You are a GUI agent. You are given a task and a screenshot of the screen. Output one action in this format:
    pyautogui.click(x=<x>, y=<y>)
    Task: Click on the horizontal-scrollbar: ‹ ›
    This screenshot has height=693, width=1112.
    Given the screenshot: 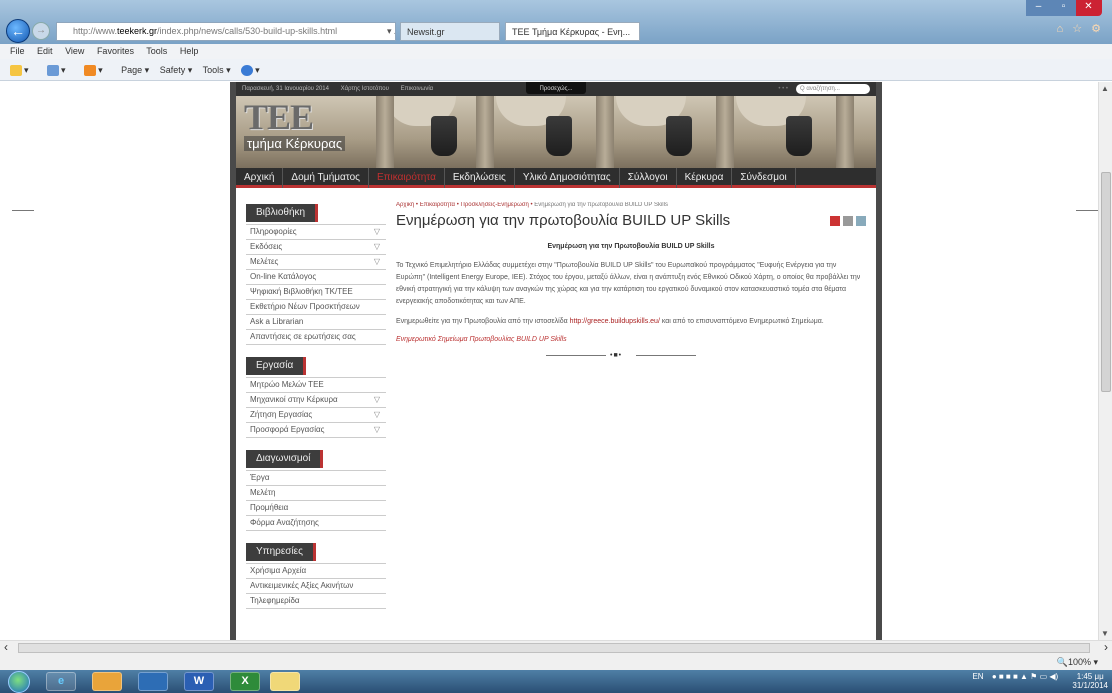 What is the action you would take?
    pyautogui.click(x=556, y=647)
    